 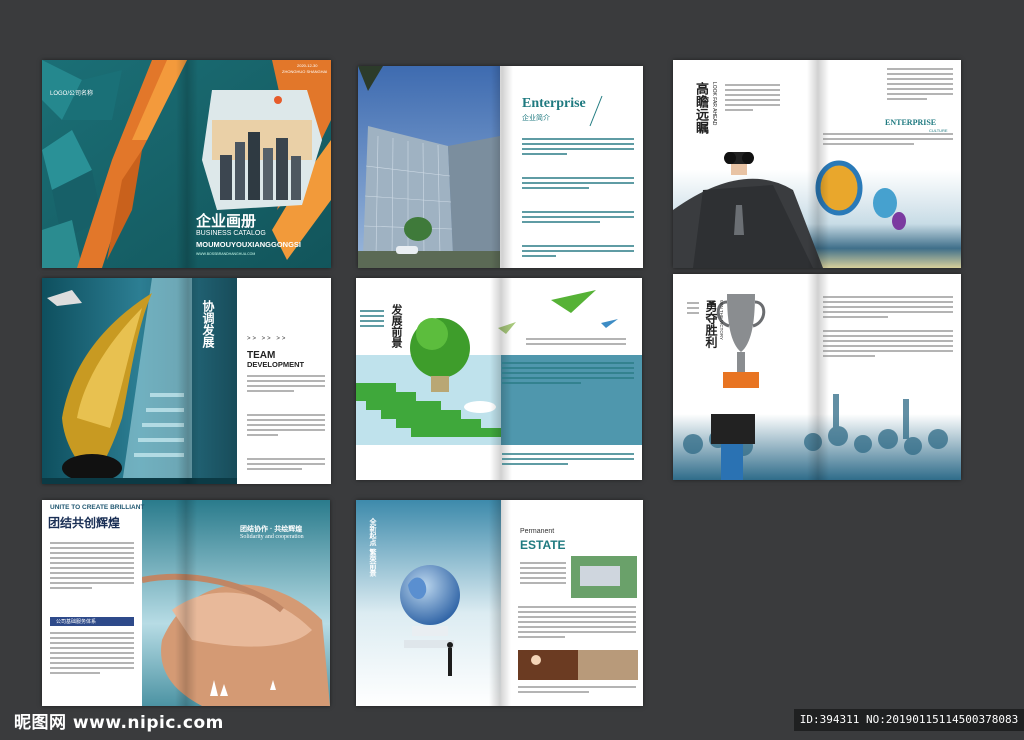 I want to click on prospect-middle-text, so click(x=568, y=374).